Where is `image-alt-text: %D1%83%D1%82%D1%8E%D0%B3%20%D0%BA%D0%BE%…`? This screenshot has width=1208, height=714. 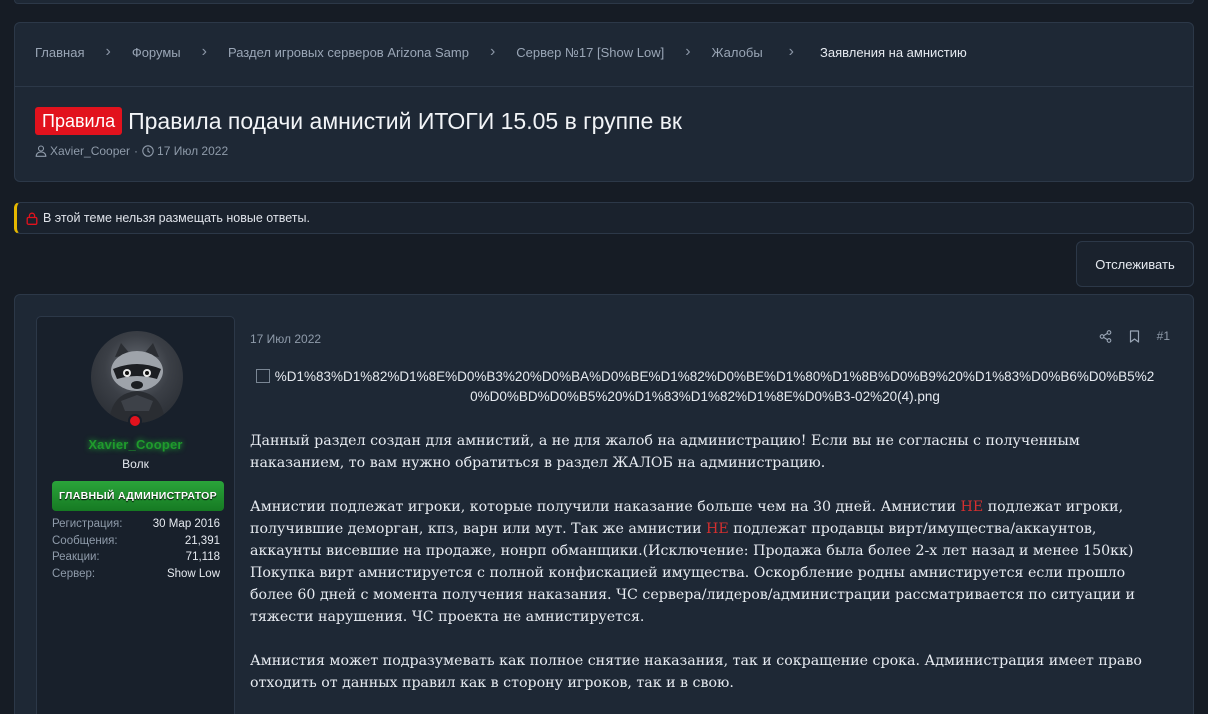 image-alt-text: %D1%83%D1%82%D1%8E%D0%B3%20%D0%BA%D0%BE%… is located at coordinates (714, 376).